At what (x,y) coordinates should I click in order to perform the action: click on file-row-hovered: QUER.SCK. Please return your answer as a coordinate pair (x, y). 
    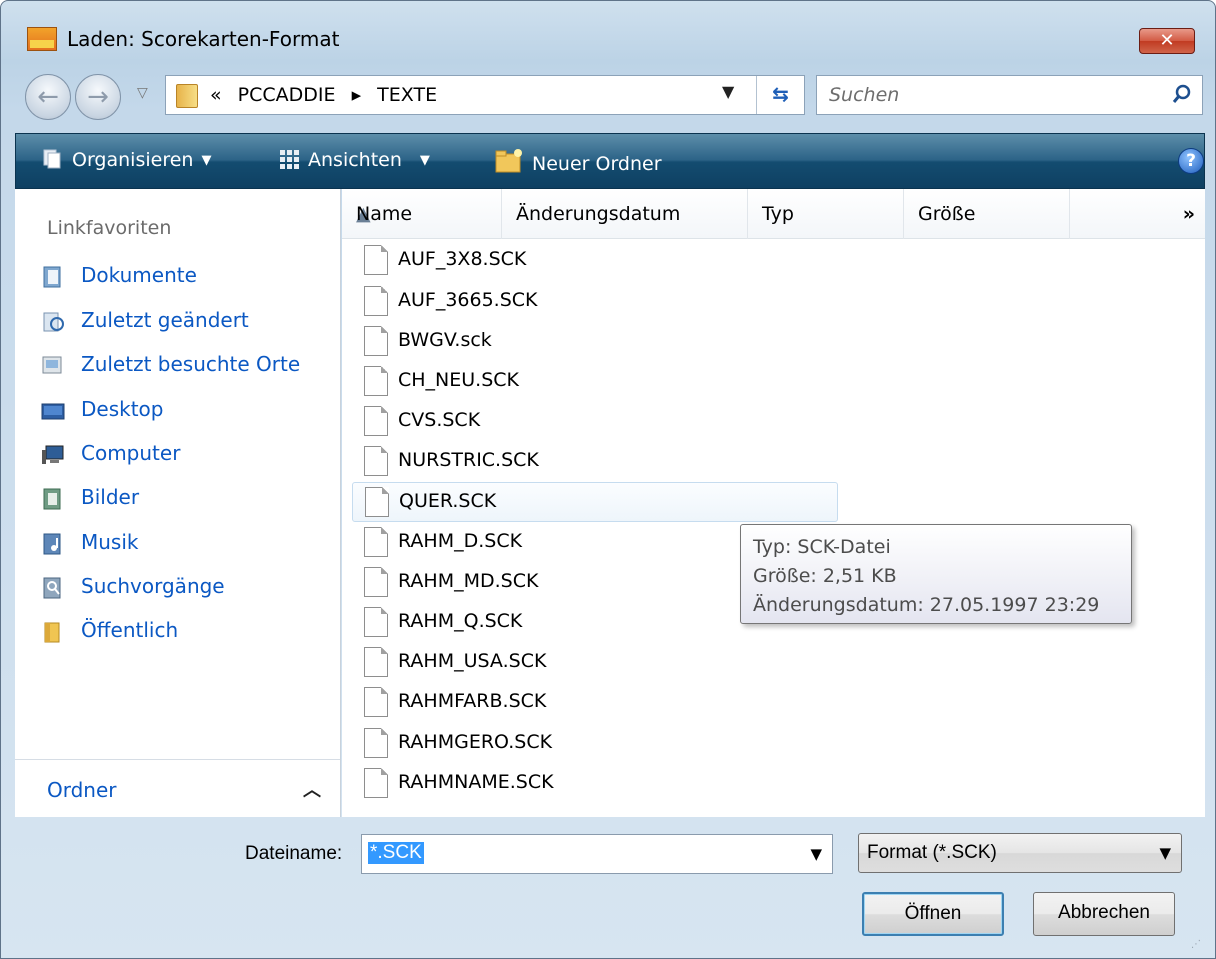
    Looking at the image, I should click on (595, 502).